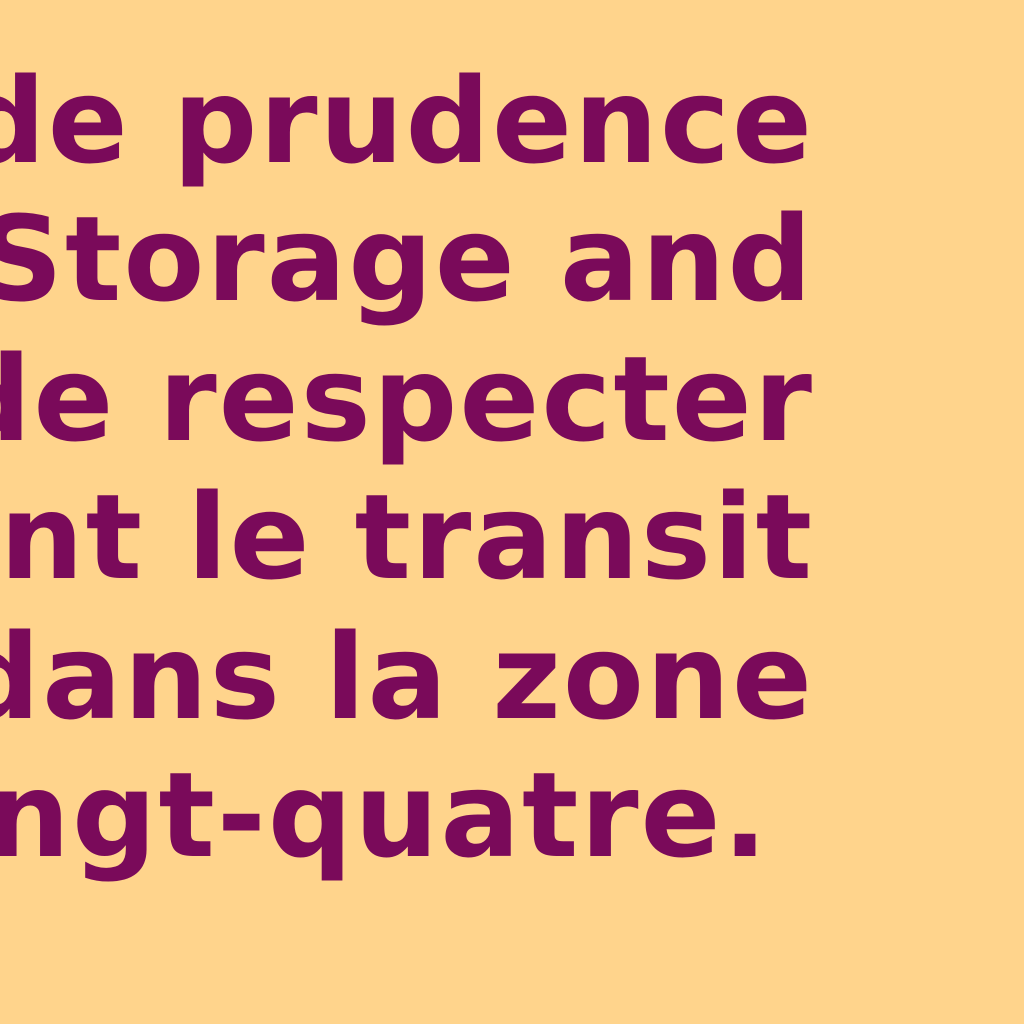 The height and width of the screenshot is (1024, 1024). Describe the element at coordinates (407, 259) in the screenshot. I see `text-line-2: Storage and` at that location.